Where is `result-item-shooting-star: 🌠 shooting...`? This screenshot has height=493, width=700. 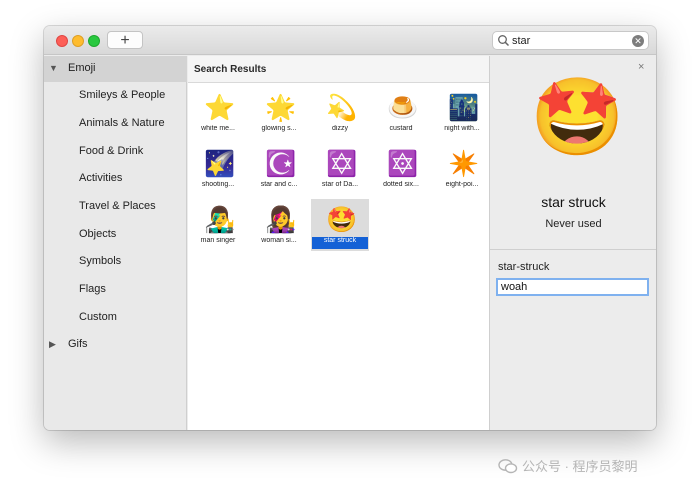 result-item-shooting-star: 🌠 shooting... is located at coordinates (218, 169).